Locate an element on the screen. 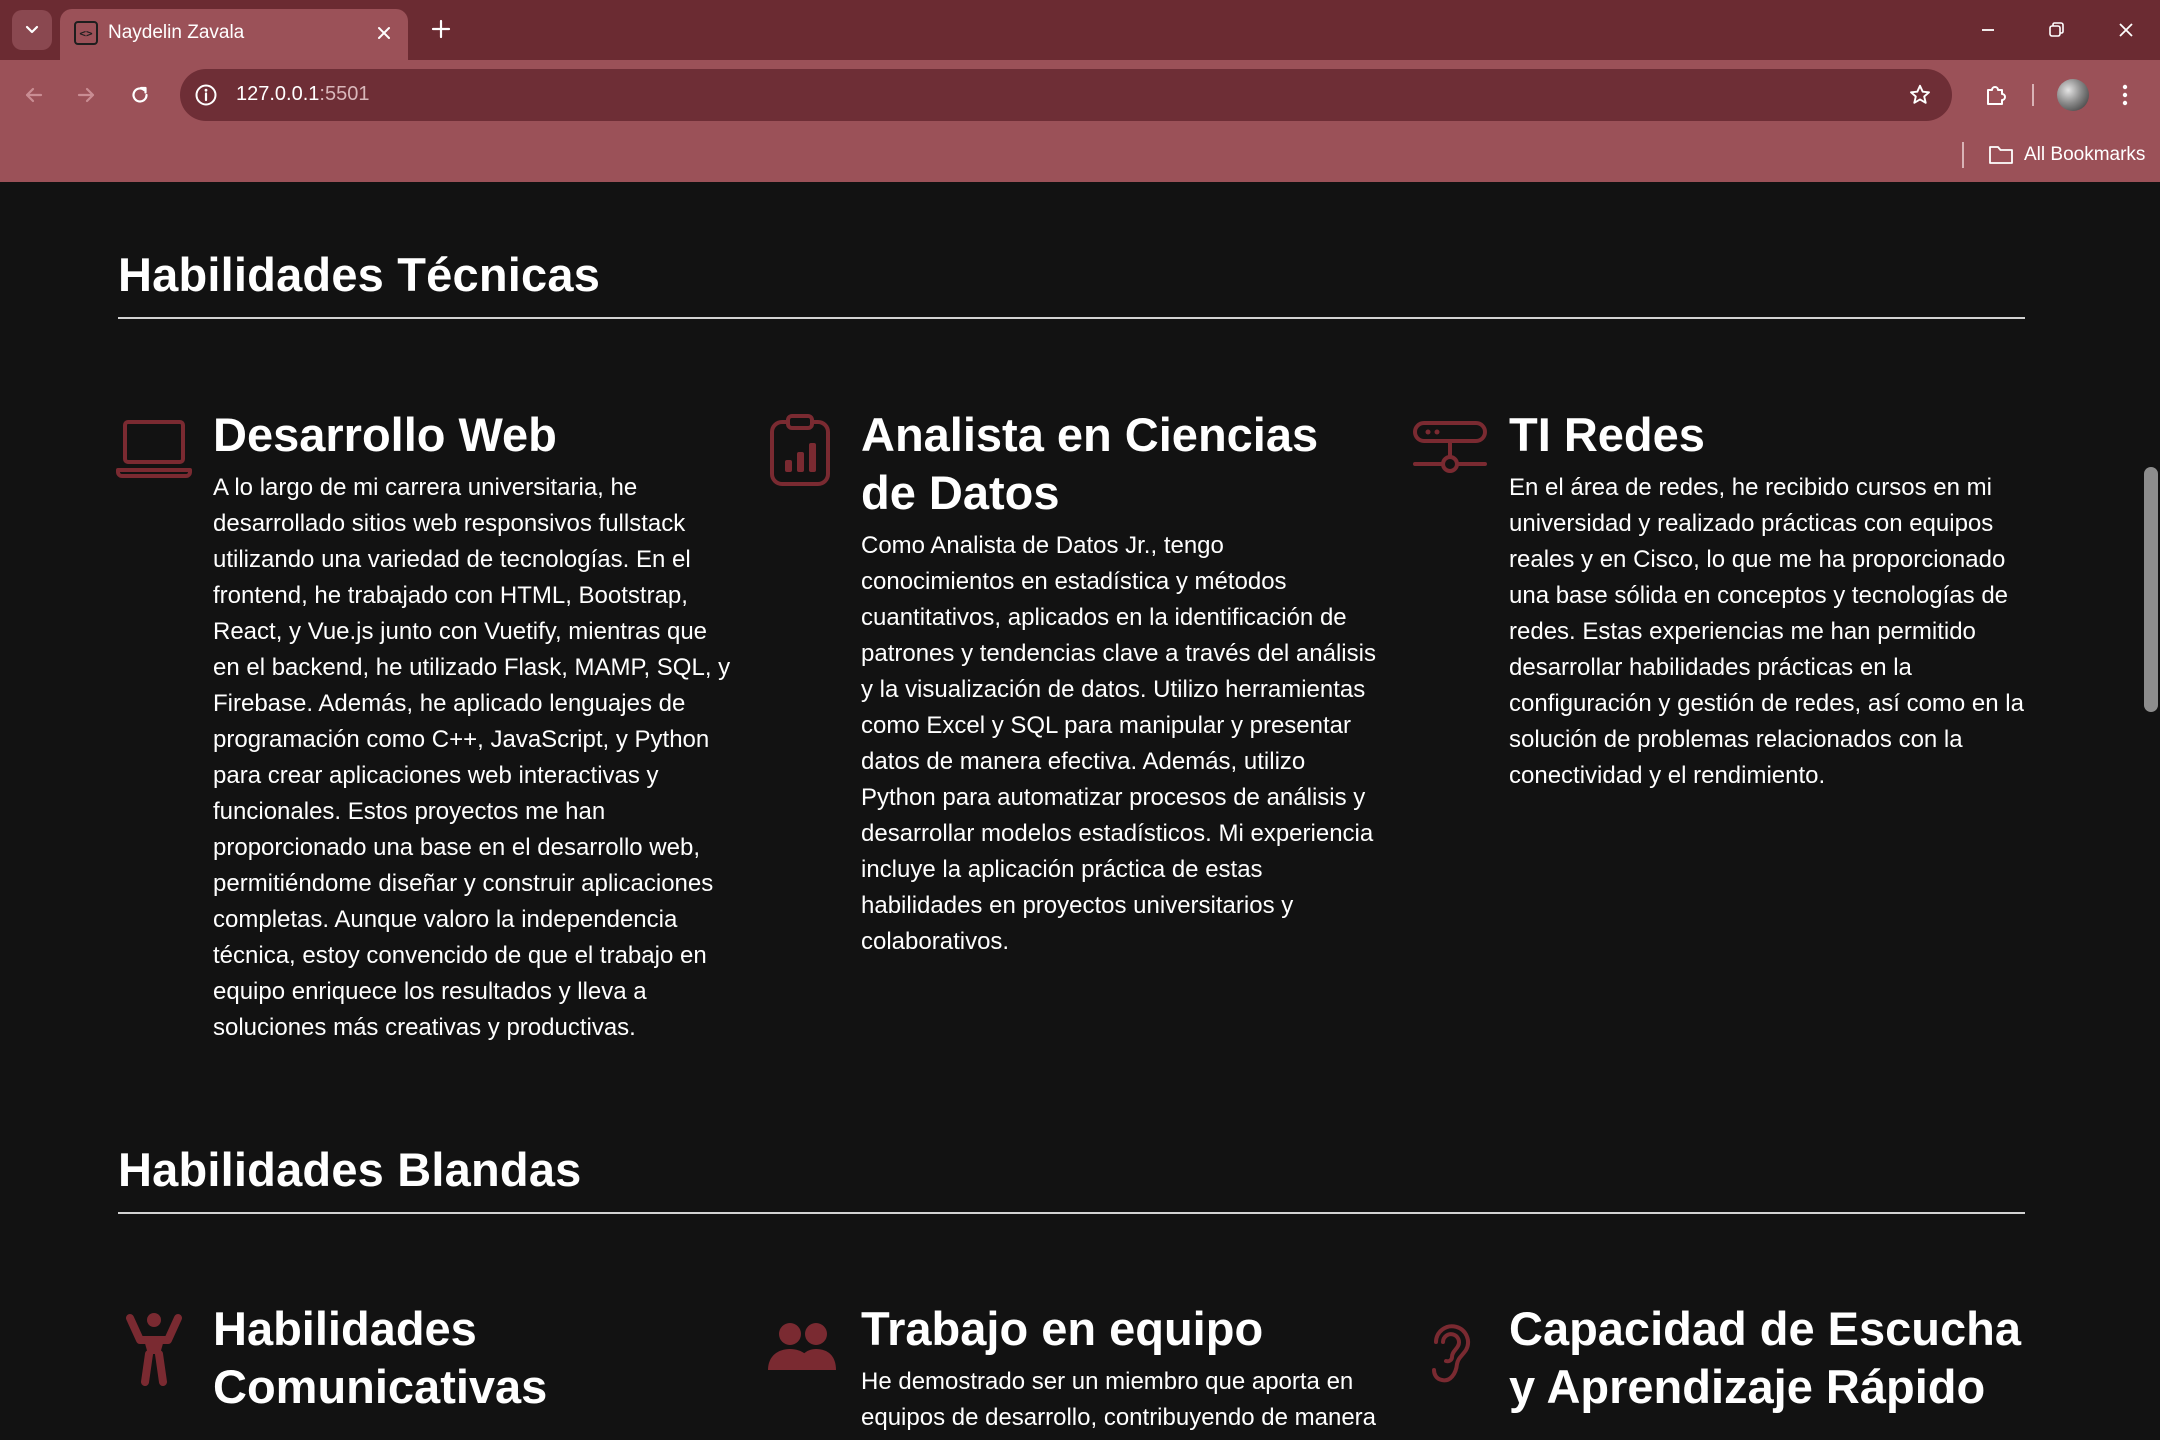 This screenshot has height=1440, width=2160. card-title: TI Redes is located at coordinates (1607, 434).